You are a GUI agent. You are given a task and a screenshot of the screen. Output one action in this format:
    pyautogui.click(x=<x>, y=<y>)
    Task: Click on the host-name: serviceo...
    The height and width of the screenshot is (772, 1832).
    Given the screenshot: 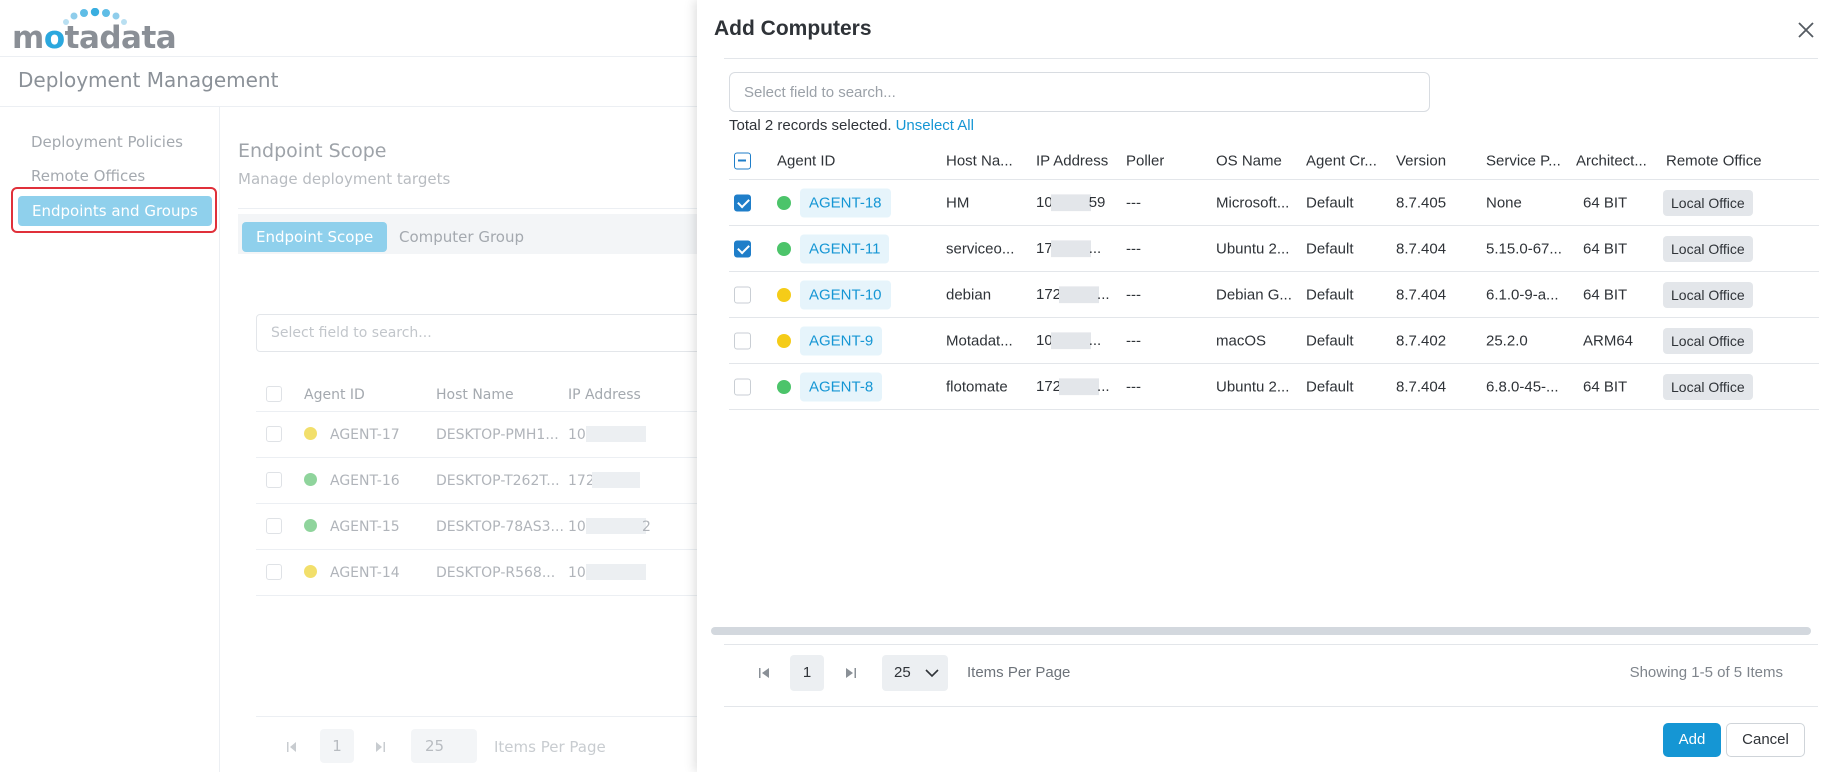 What is the action you would take?
    pyautogui.click(x=980, y=248)
    